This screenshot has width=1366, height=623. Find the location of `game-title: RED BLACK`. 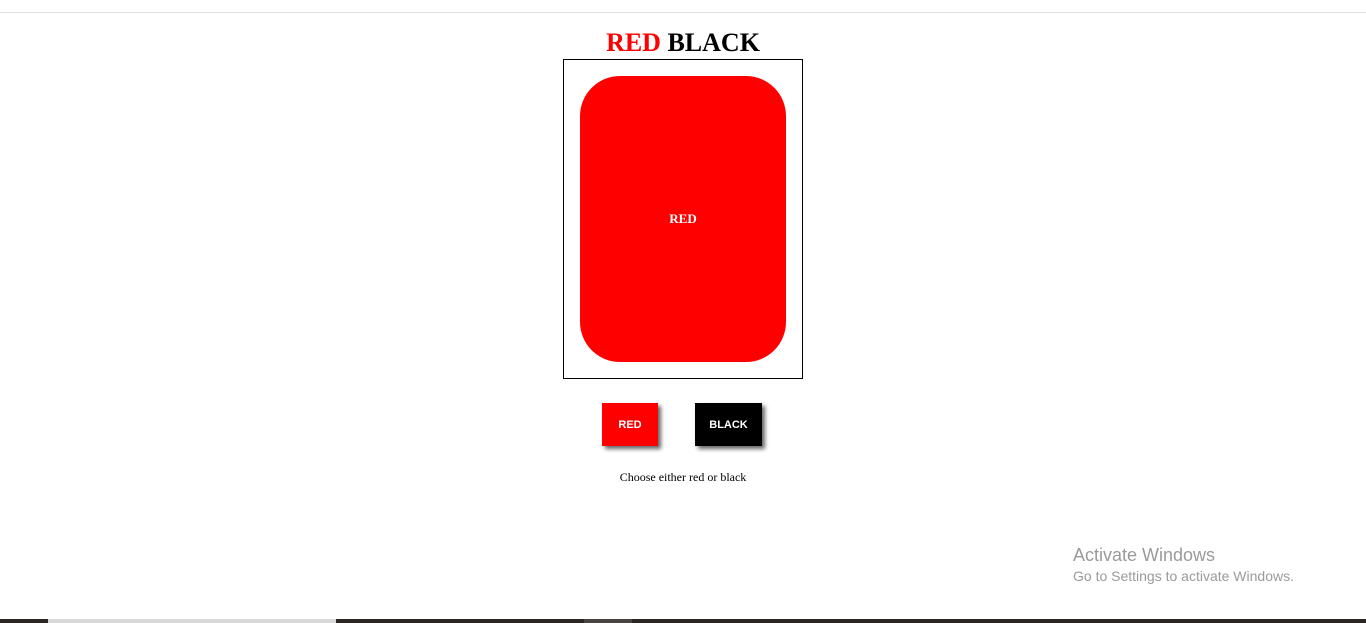

game-title: RED BLACK is located at coordinates (683, 43).